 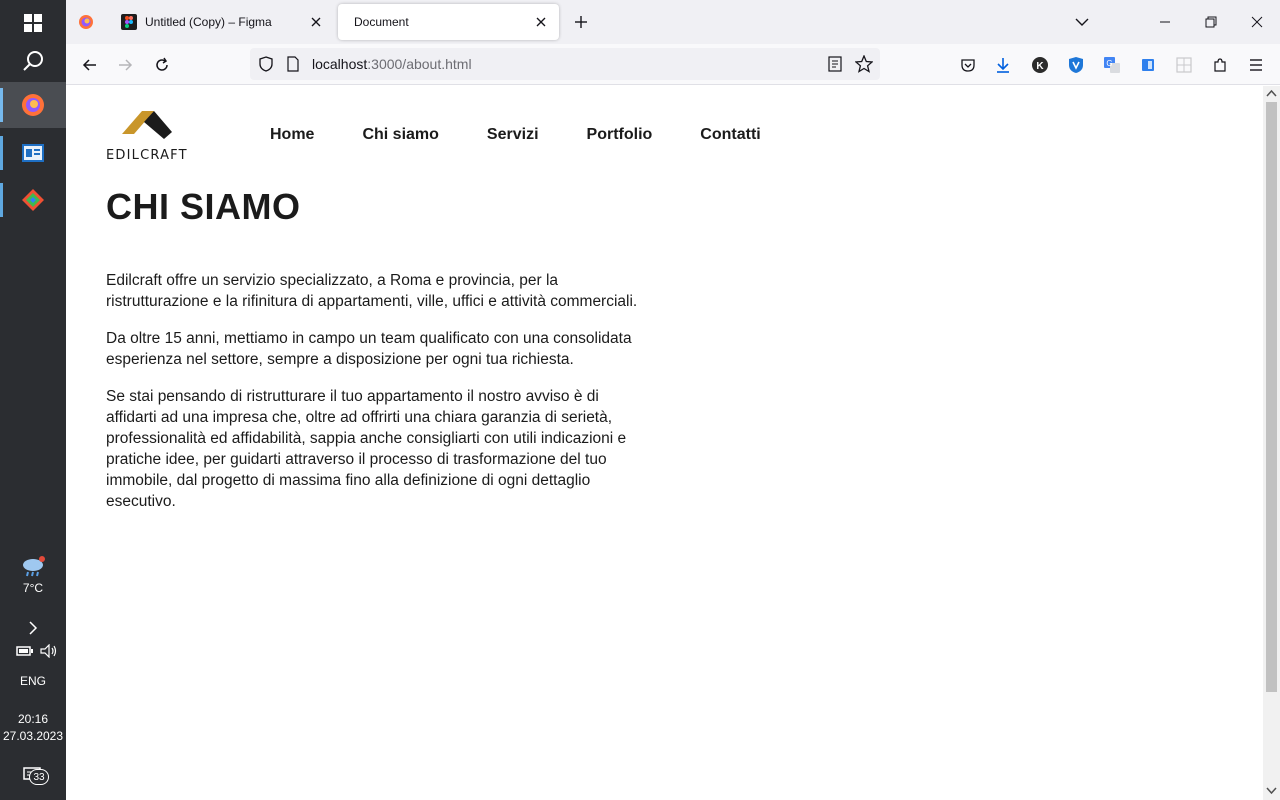 I want to click on notification-center-button: 33, so click(x=33, y=776).